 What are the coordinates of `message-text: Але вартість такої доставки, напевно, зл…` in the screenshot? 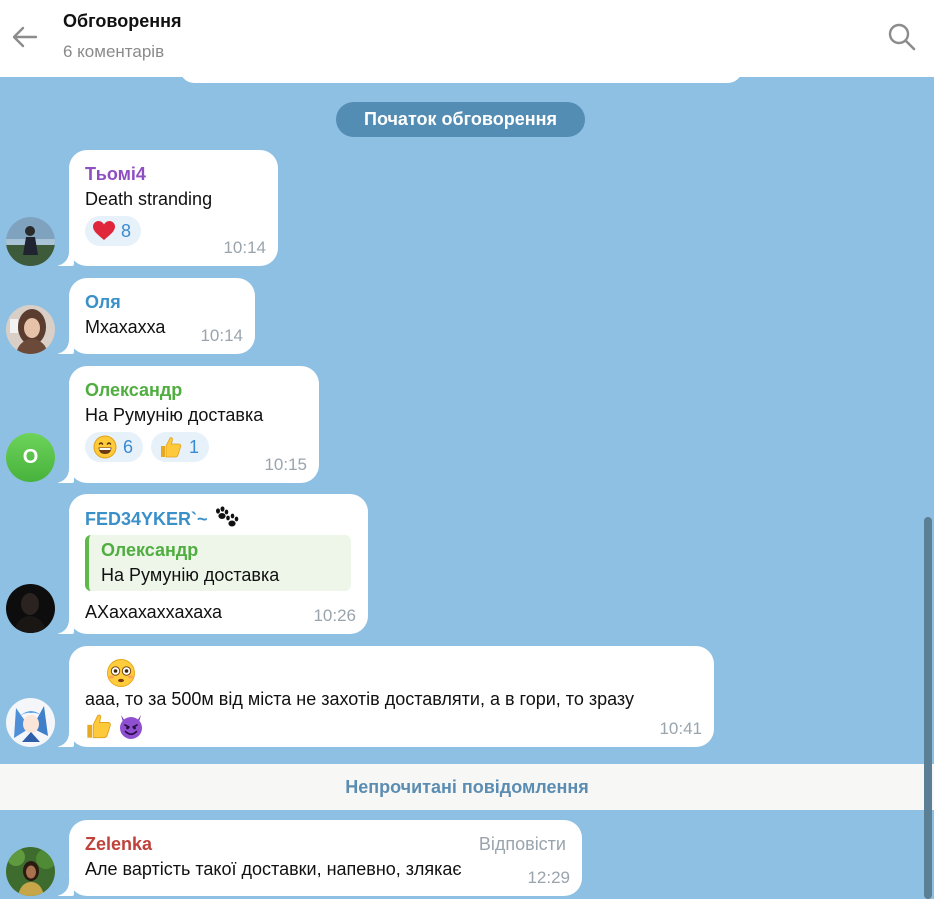 It's located at (273, 869).